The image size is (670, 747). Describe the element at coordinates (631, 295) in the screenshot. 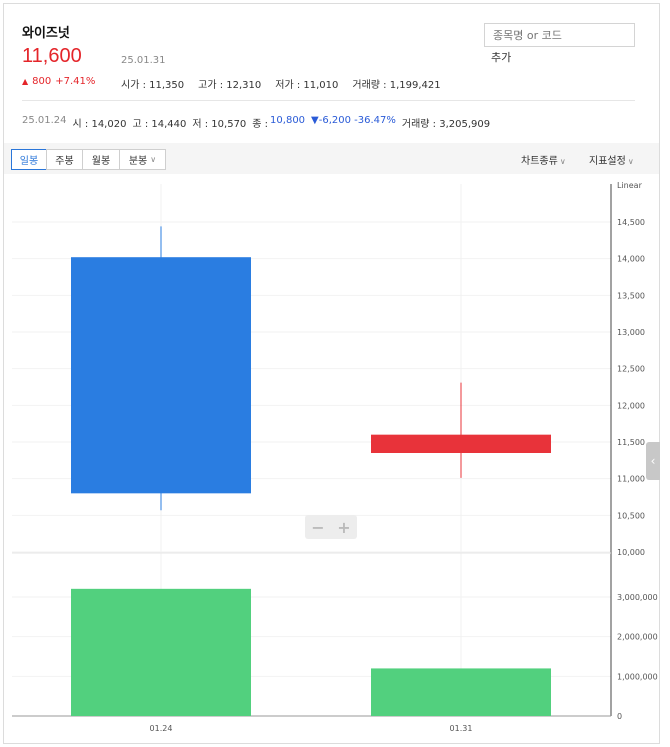

I see `price-tick-label: 13,500` at that location.